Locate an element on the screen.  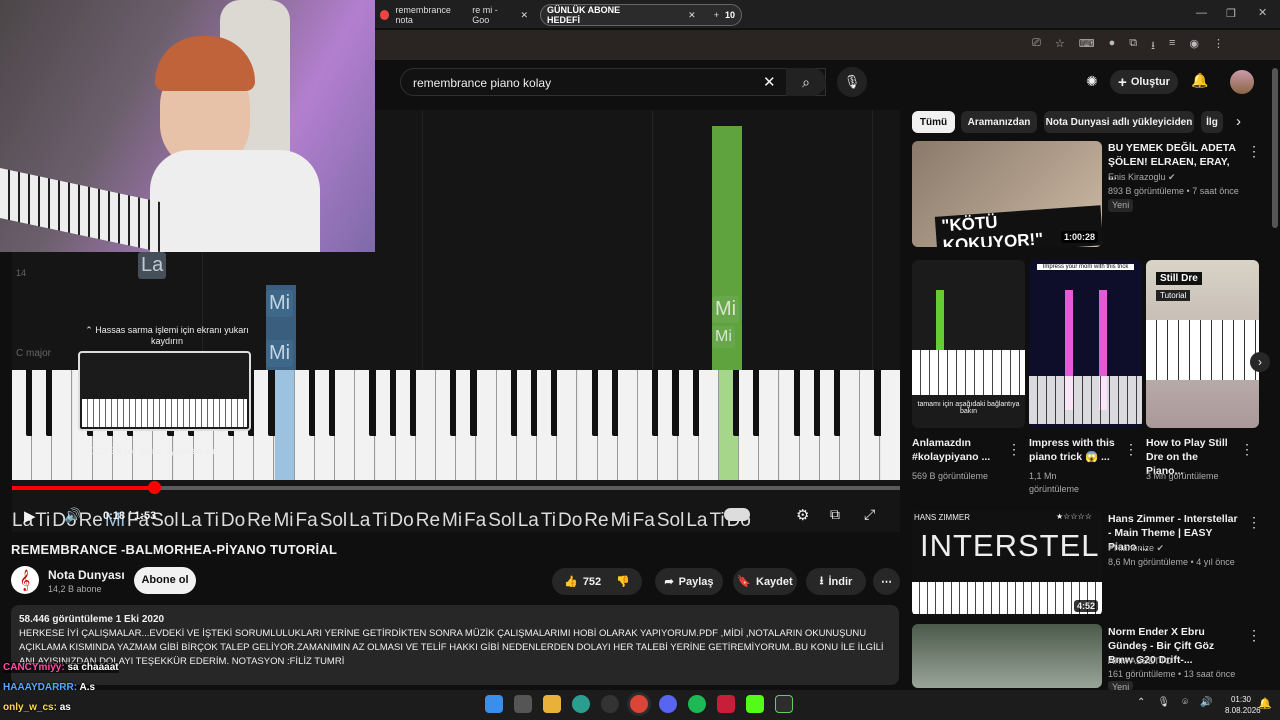
windows-start-icon is located at coordinates (494, 704).